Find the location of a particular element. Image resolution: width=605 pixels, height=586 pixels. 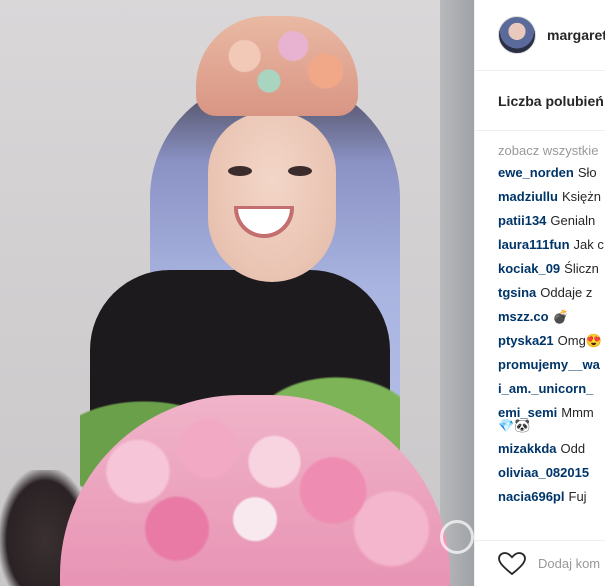

comment-text: Odd is located at coordinates (573, 448).